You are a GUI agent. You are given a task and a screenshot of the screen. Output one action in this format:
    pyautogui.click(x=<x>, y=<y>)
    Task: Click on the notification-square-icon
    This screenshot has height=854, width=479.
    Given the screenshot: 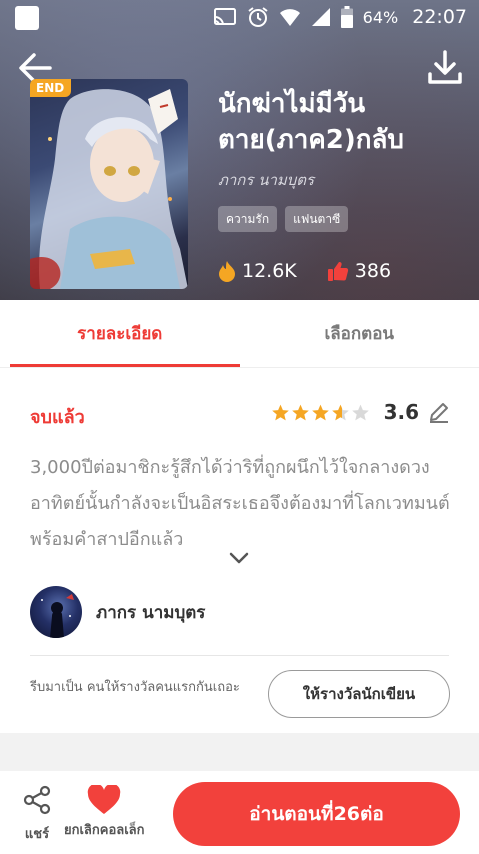 What is the action you would take?
    pyautogui.click(x=27, y=18)
    